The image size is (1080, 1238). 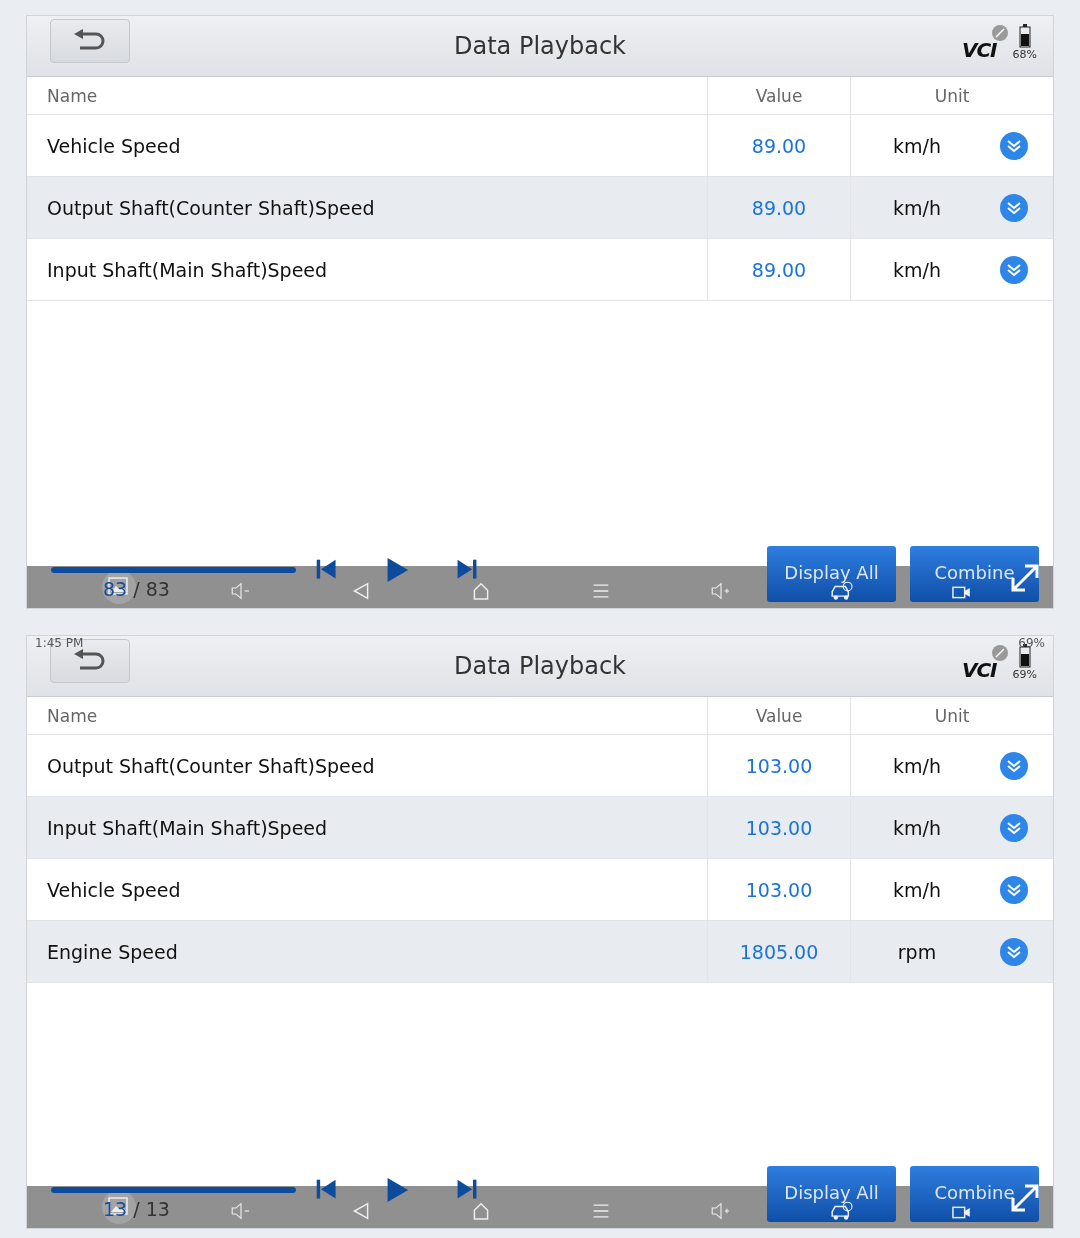 What do you see at coordinates (917, 951) in the screenshot?
I see `unit-text: rpm` at bounding box center [917, 951].